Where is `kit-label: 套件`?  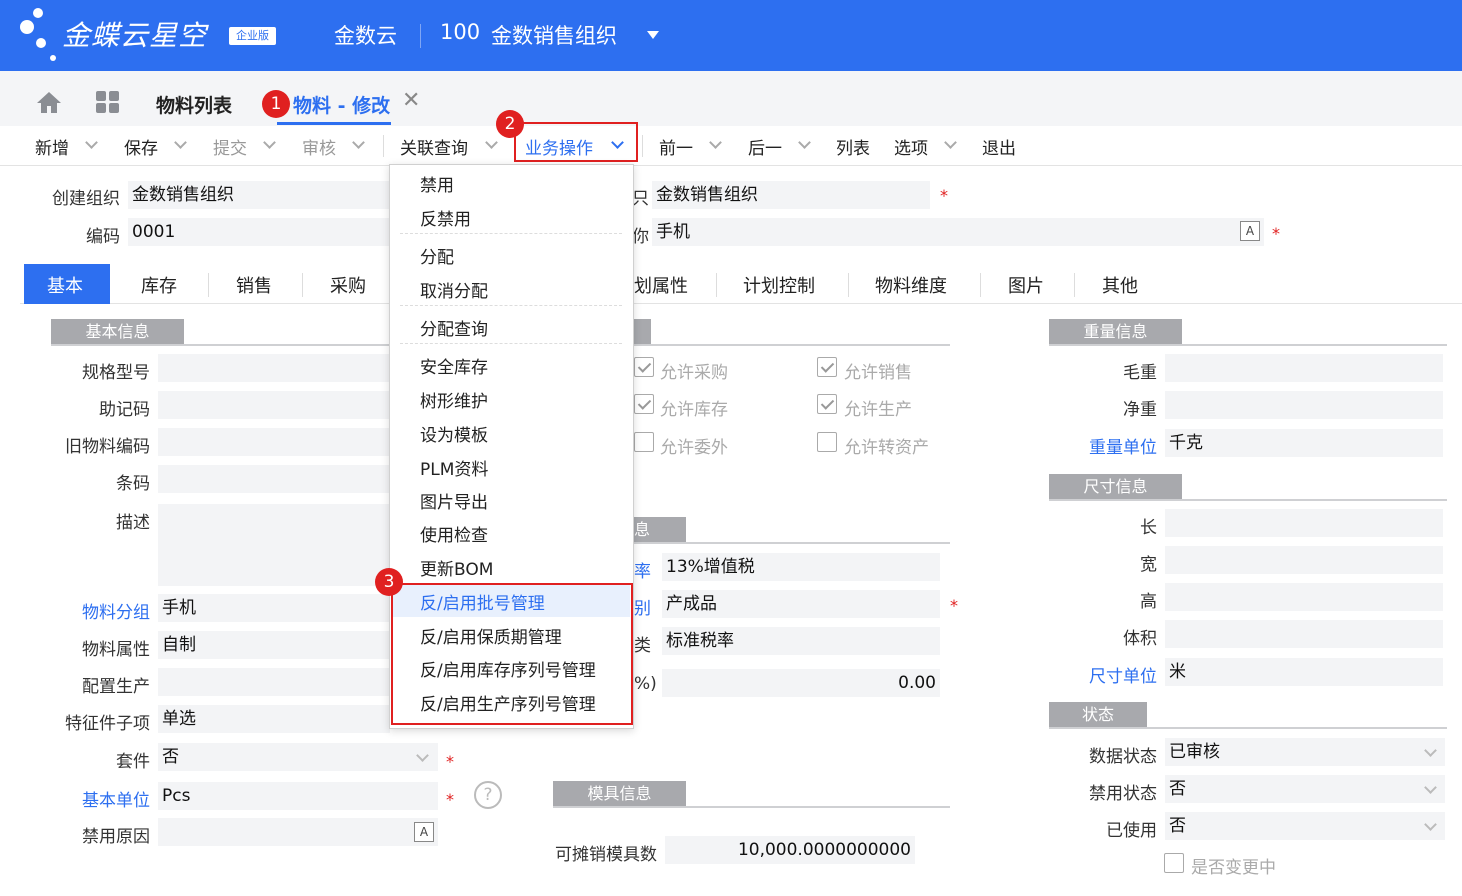 kit-label: 套件 is located at coordinates (133, 762).